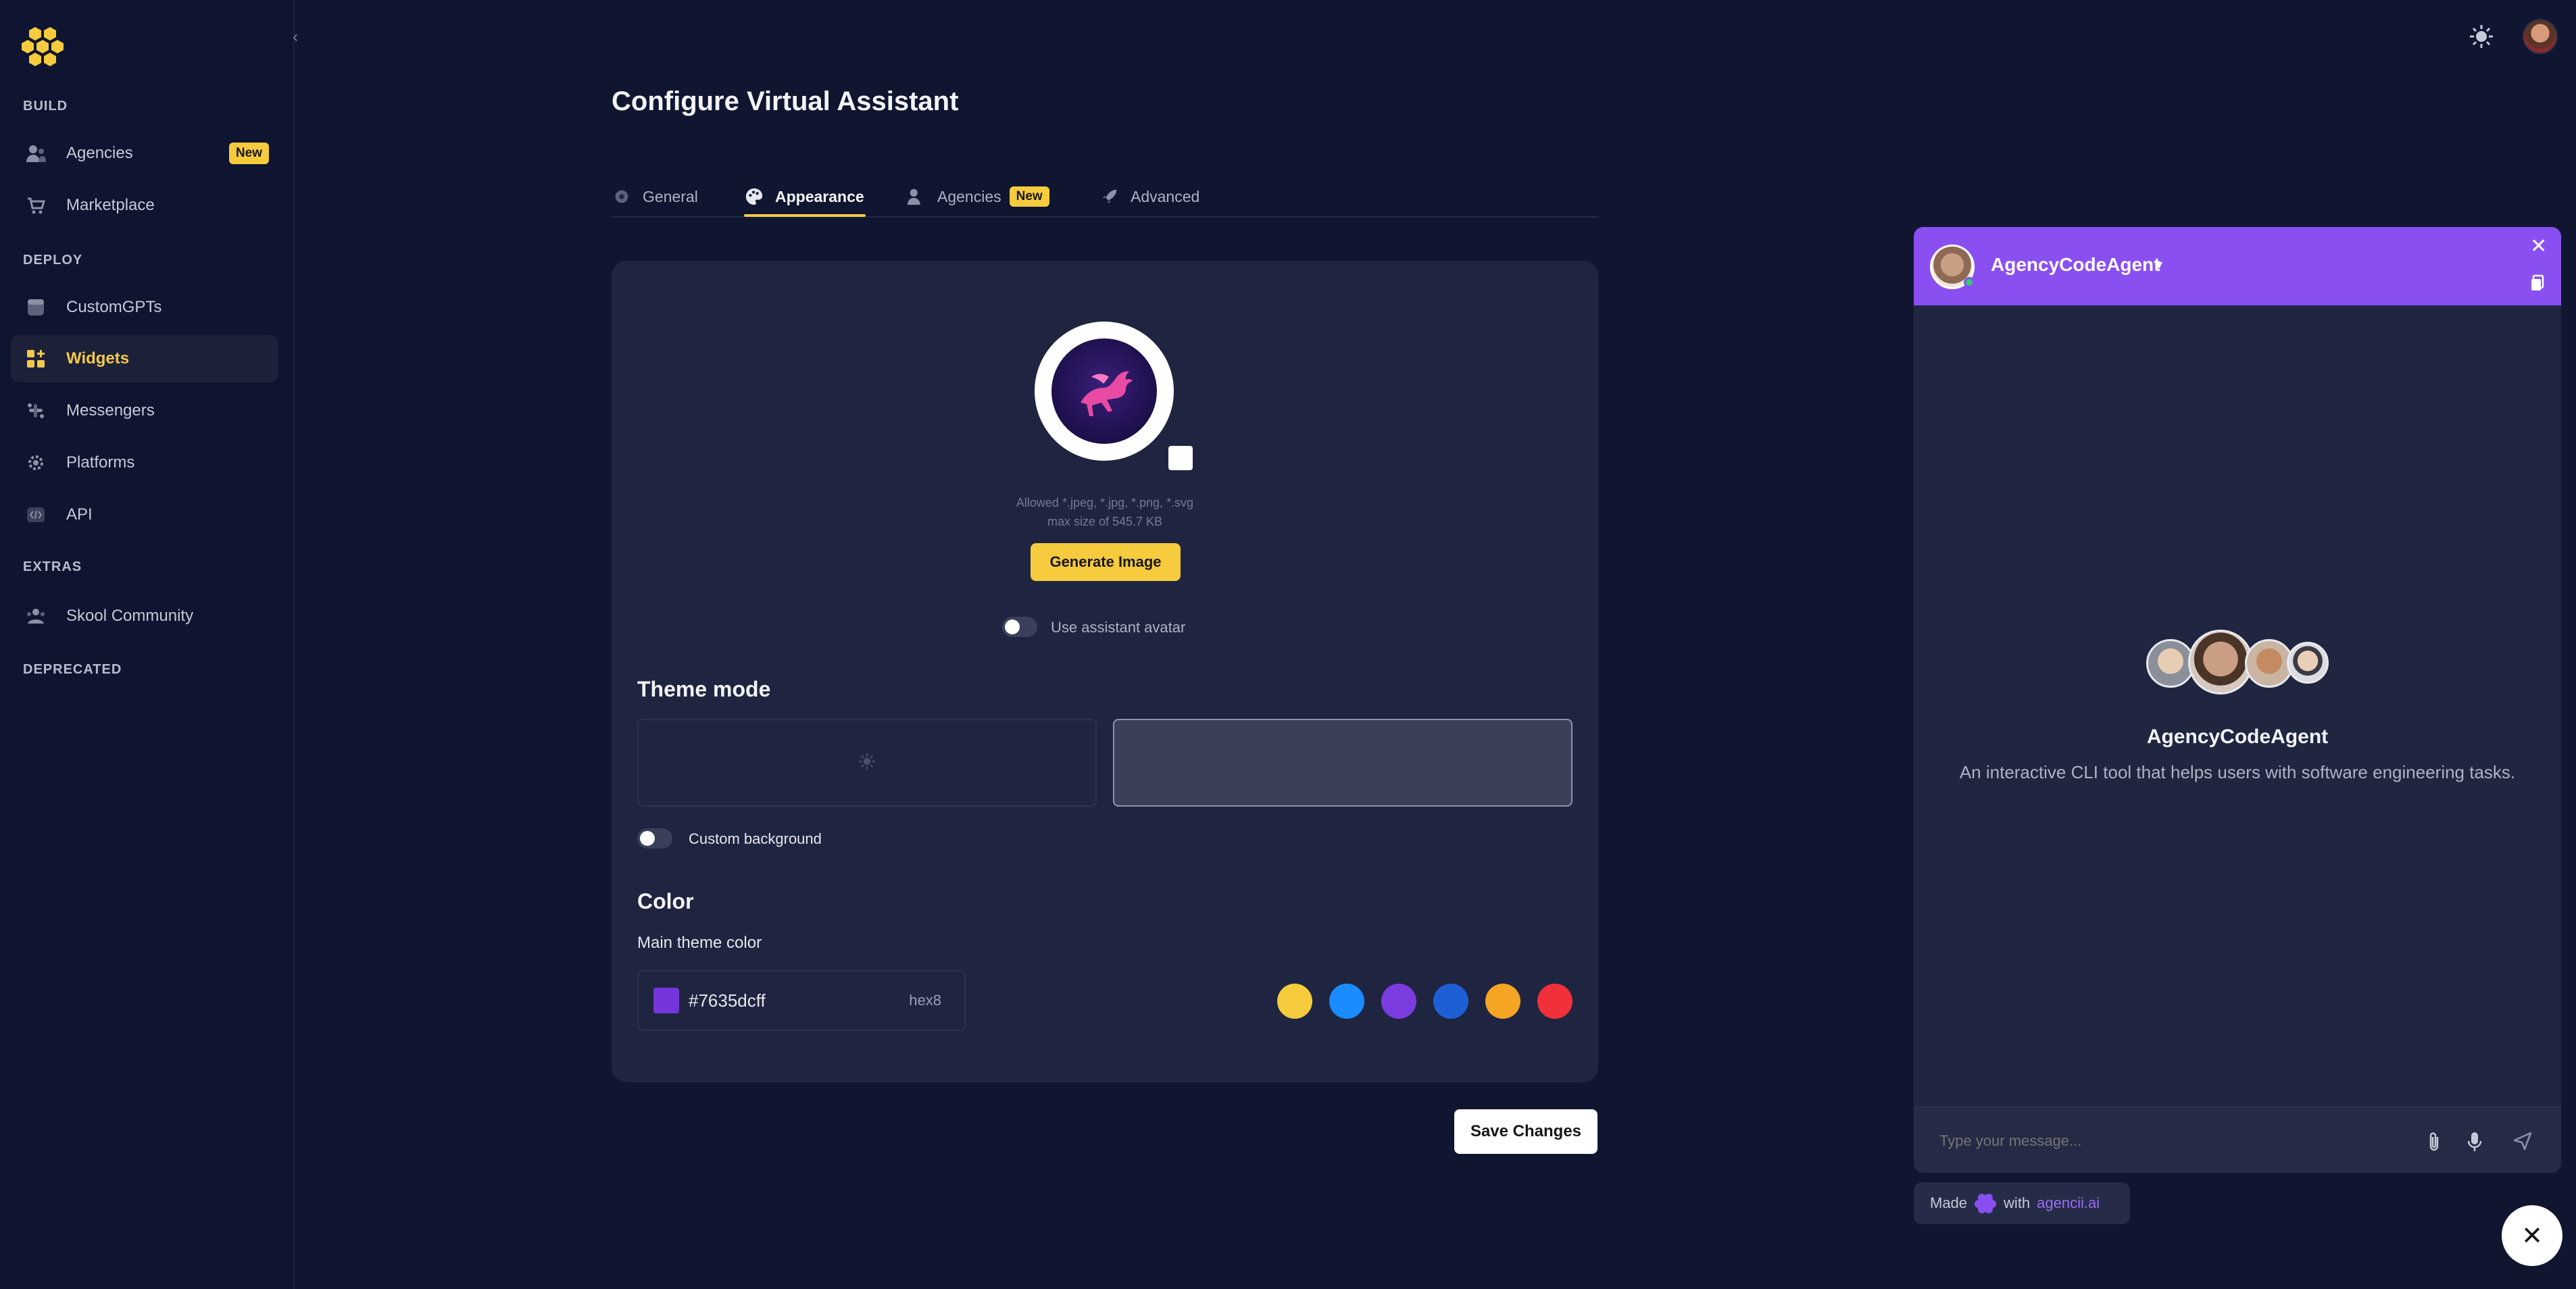 The image size is (2576, 1289). What do you see at coordinates (35, 358) in the screenshot?
I see `widgets-icon` at bounding box center [35, 358].